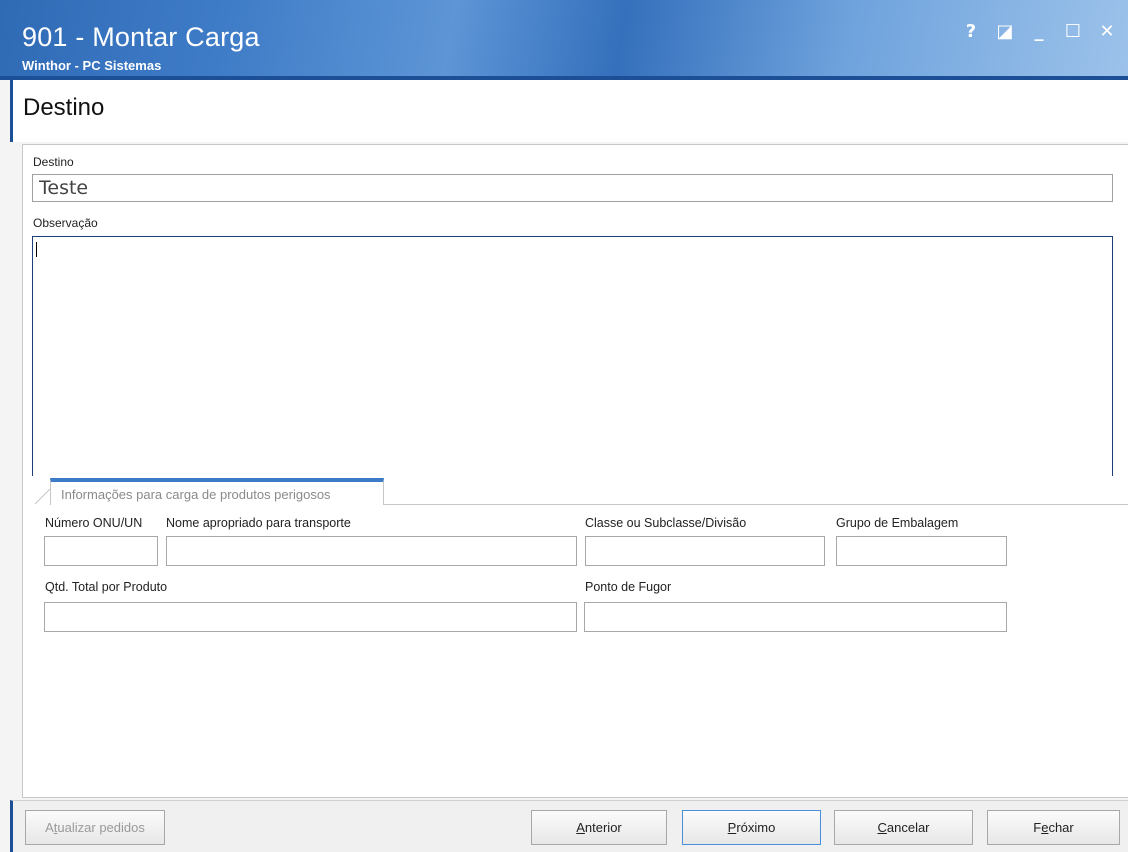 This screenshot has width=1128, height=852. I want to click on fechar-label-post: char, so click(1061, 827).